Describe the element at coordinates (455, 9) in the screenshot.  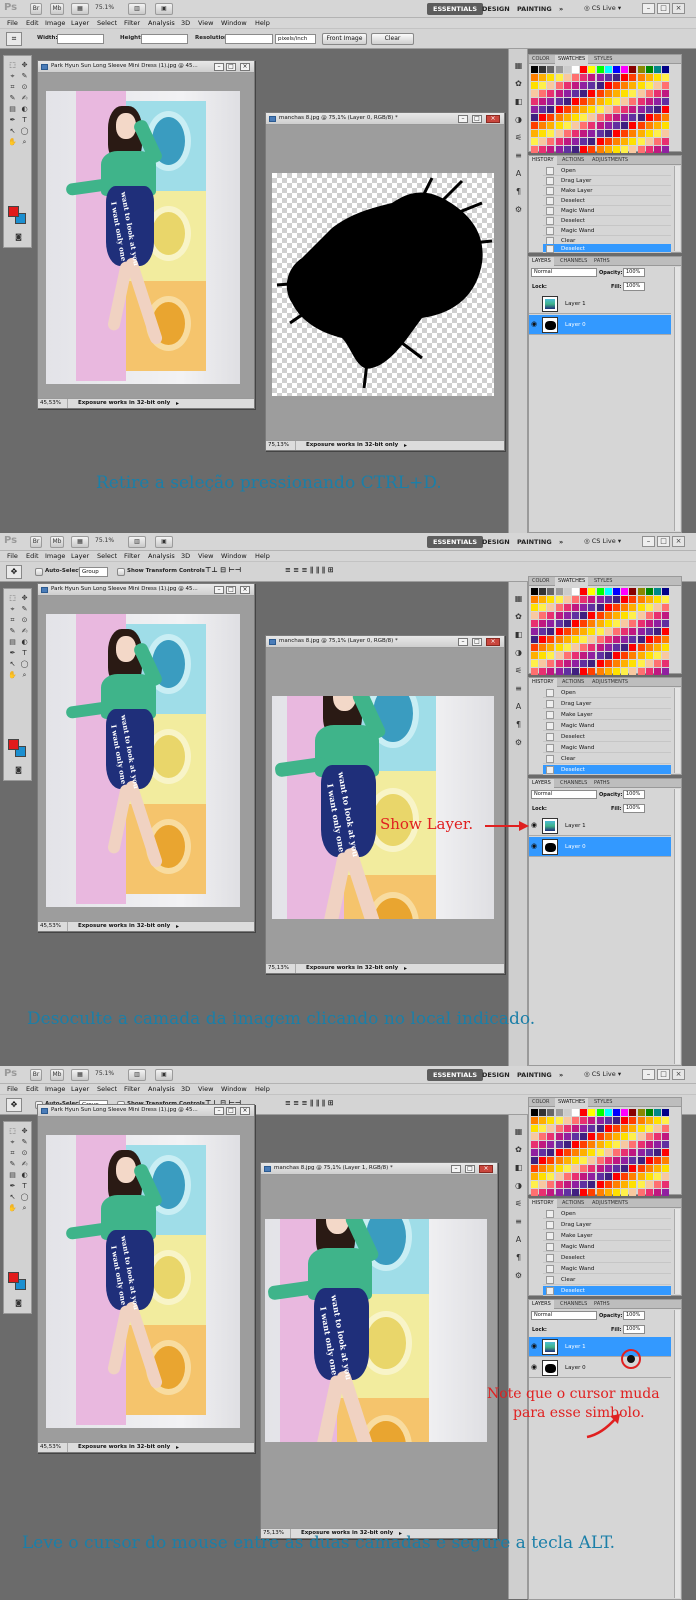
I see `workspace-essentials: ESSENTIALS` at that location.